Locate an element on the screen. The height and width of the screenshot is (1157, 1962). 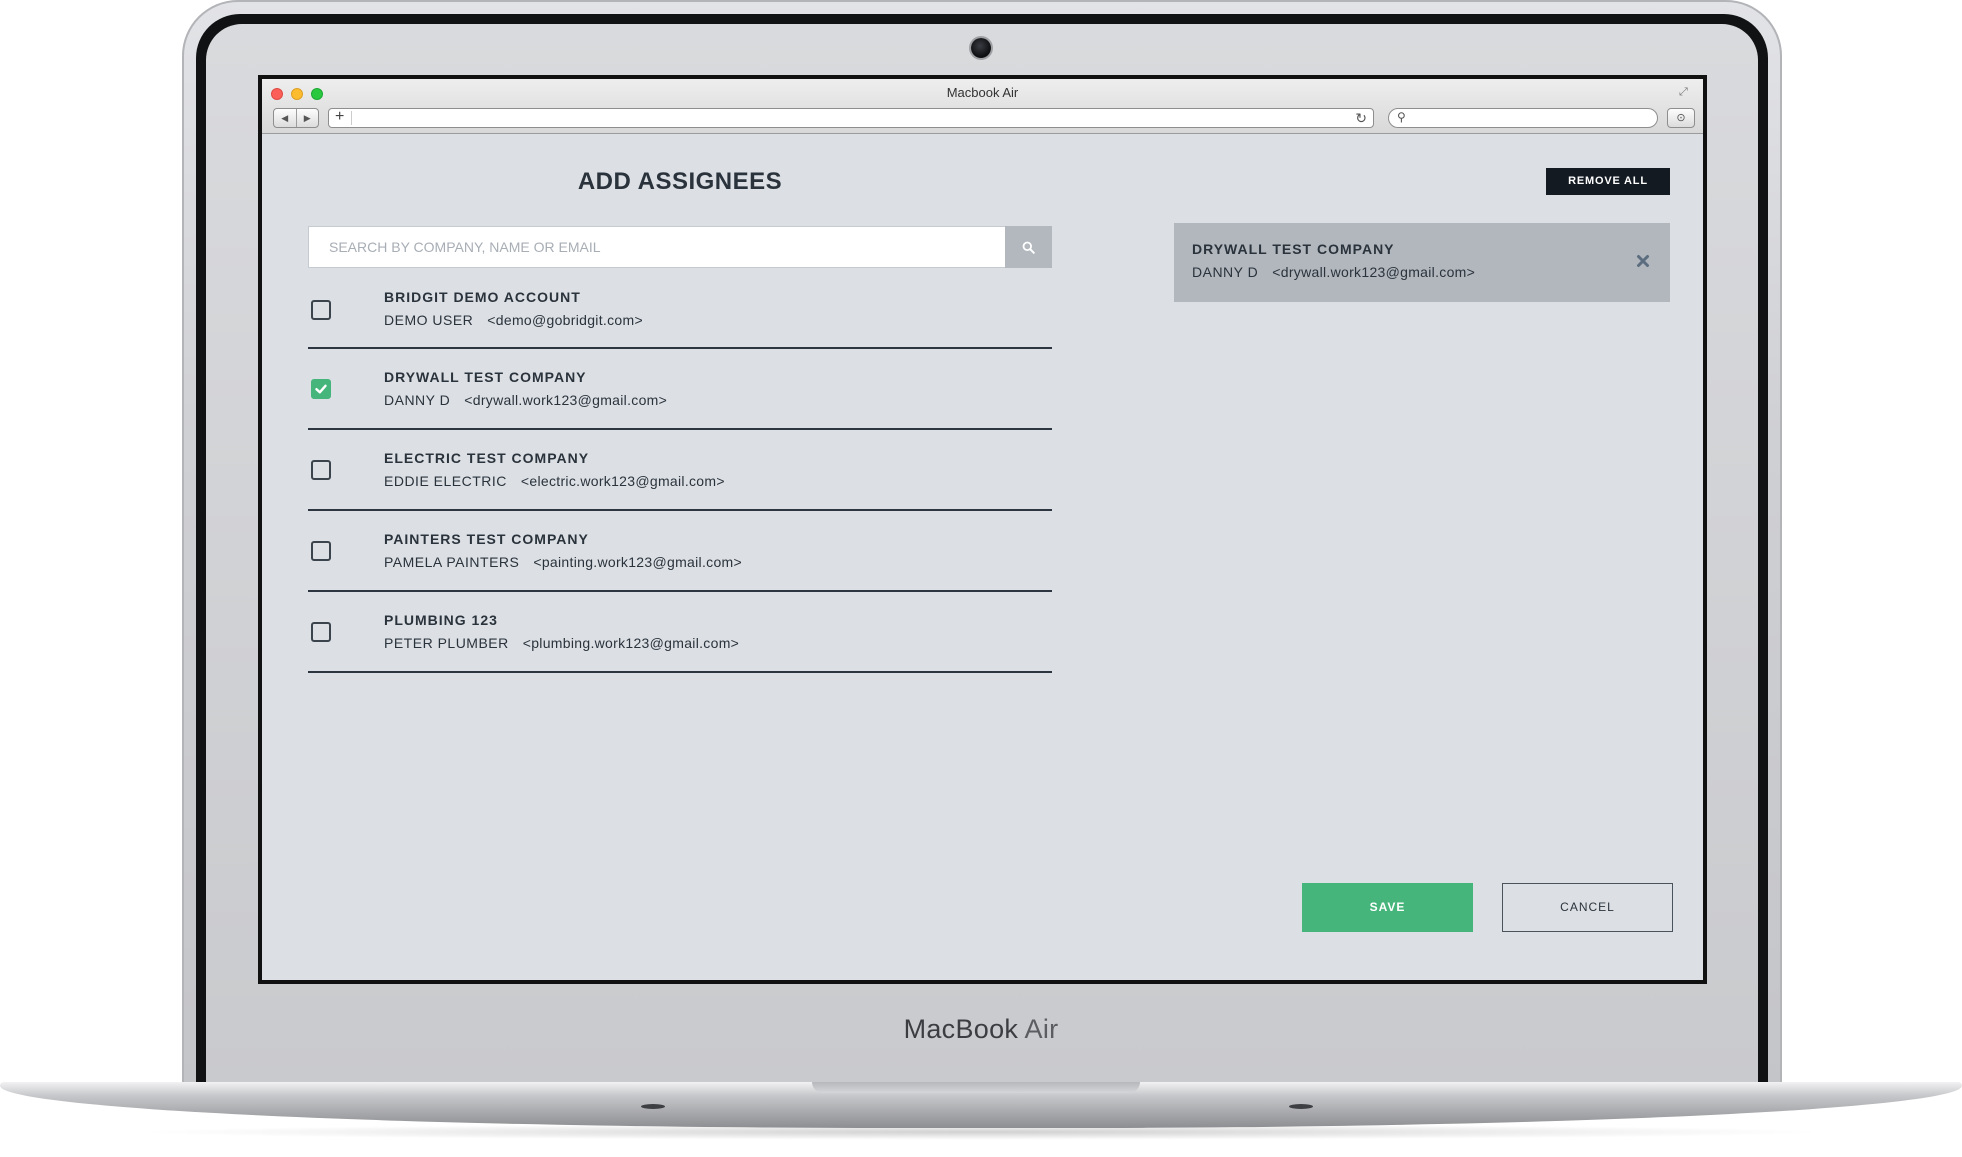
page-title: ADD ASSIGNEES is located at coordinates (680, 181).